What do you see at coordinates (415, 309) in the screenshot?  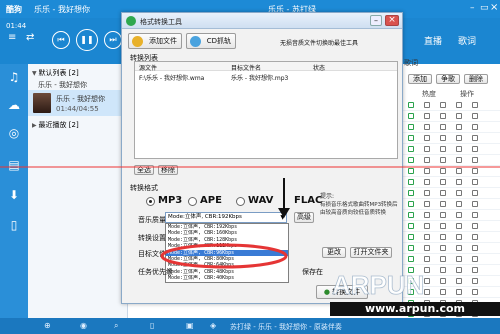 I see `watermark-url: www.arpun.com` at bounding box center [415, 309].